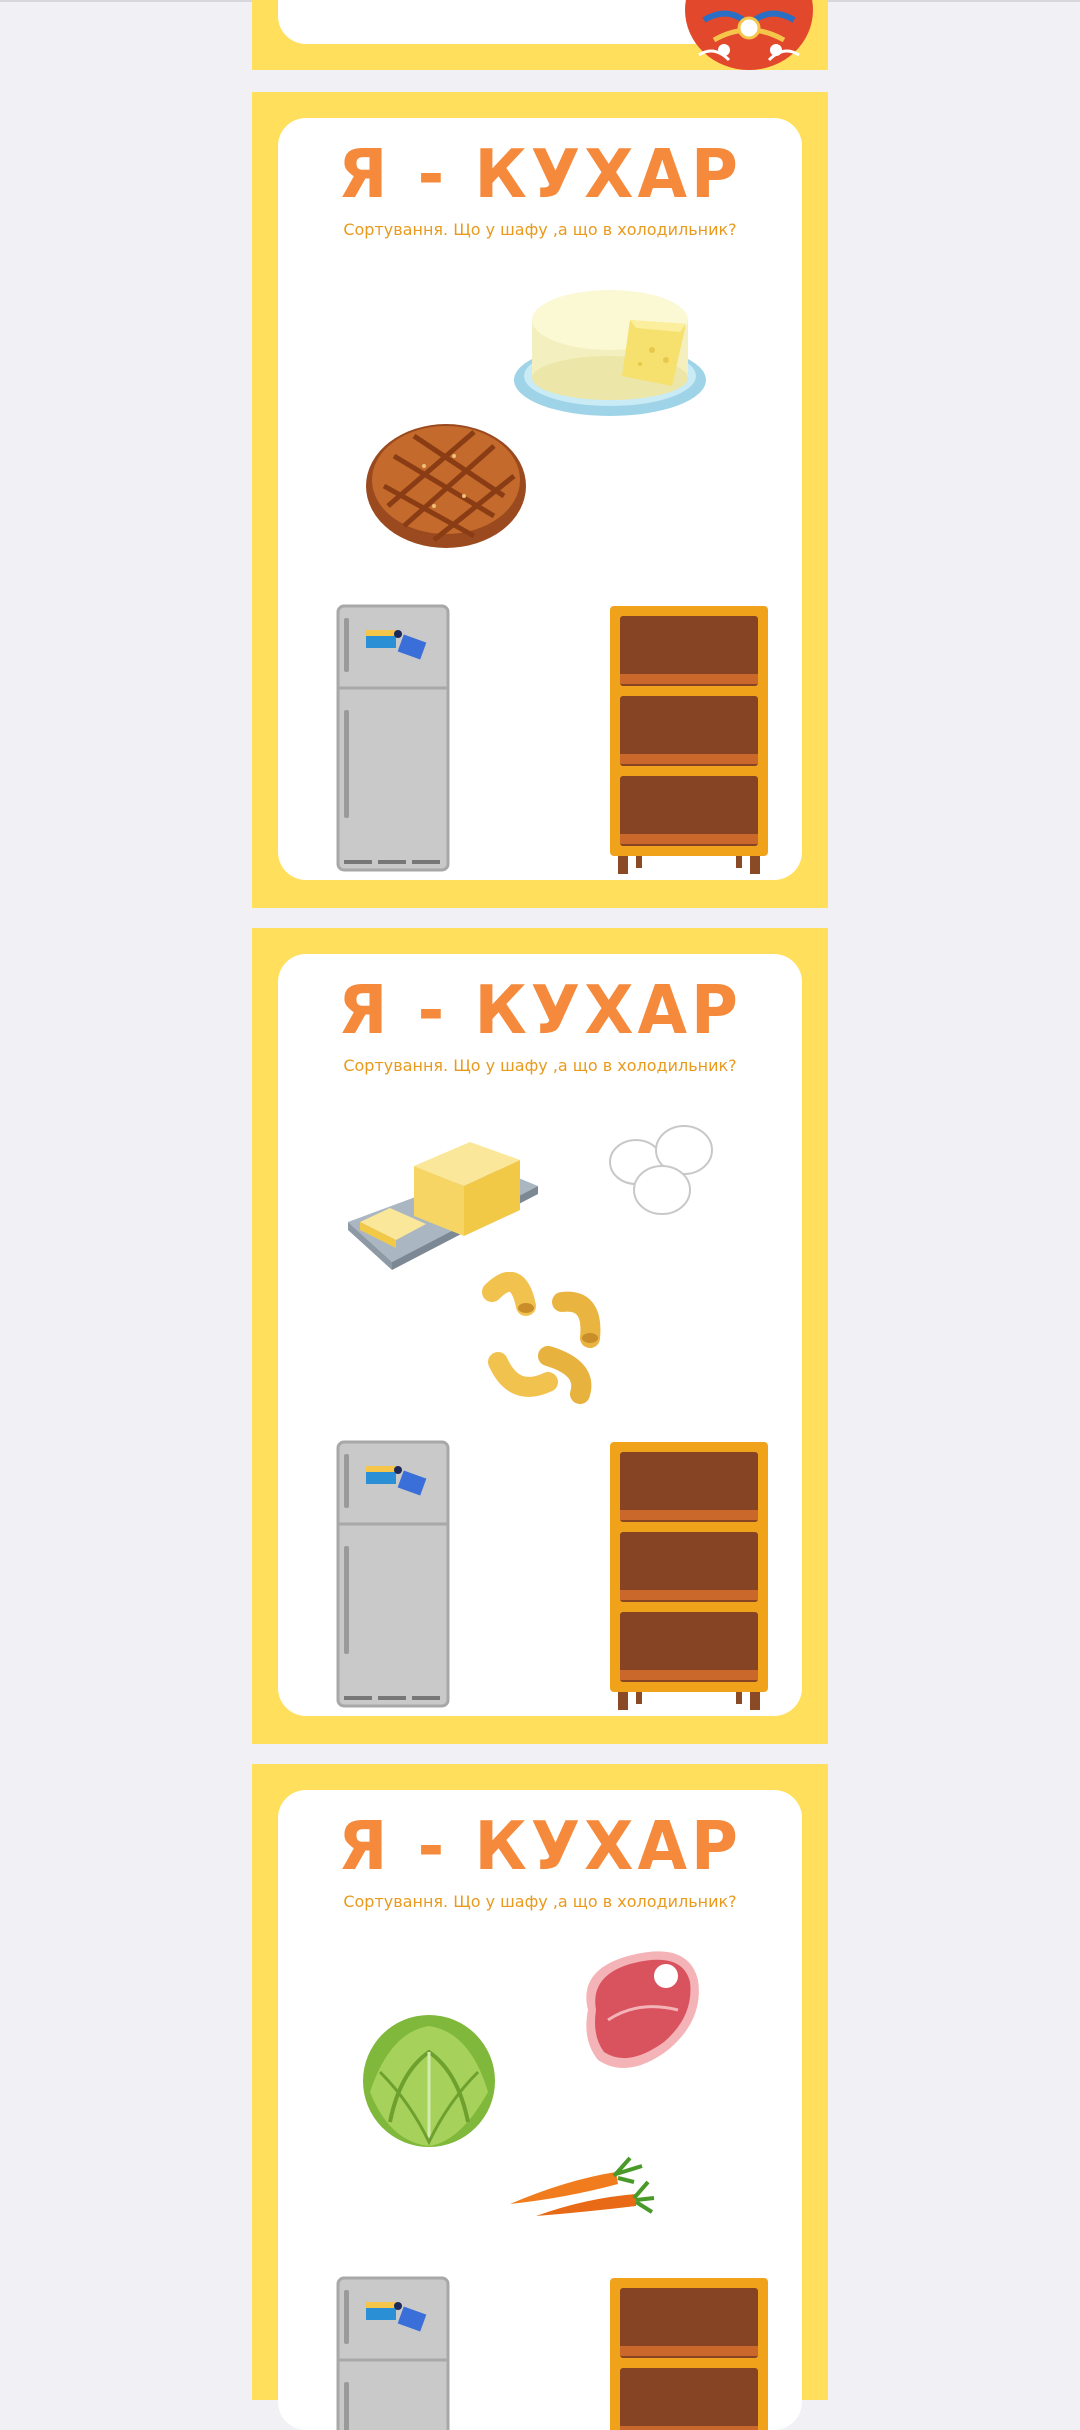 The width and height of the screenshot is (1080, 2430). Describe the element at coordinates (429, 2081) in the screenshot. I see `cabbage-icon` at that location.